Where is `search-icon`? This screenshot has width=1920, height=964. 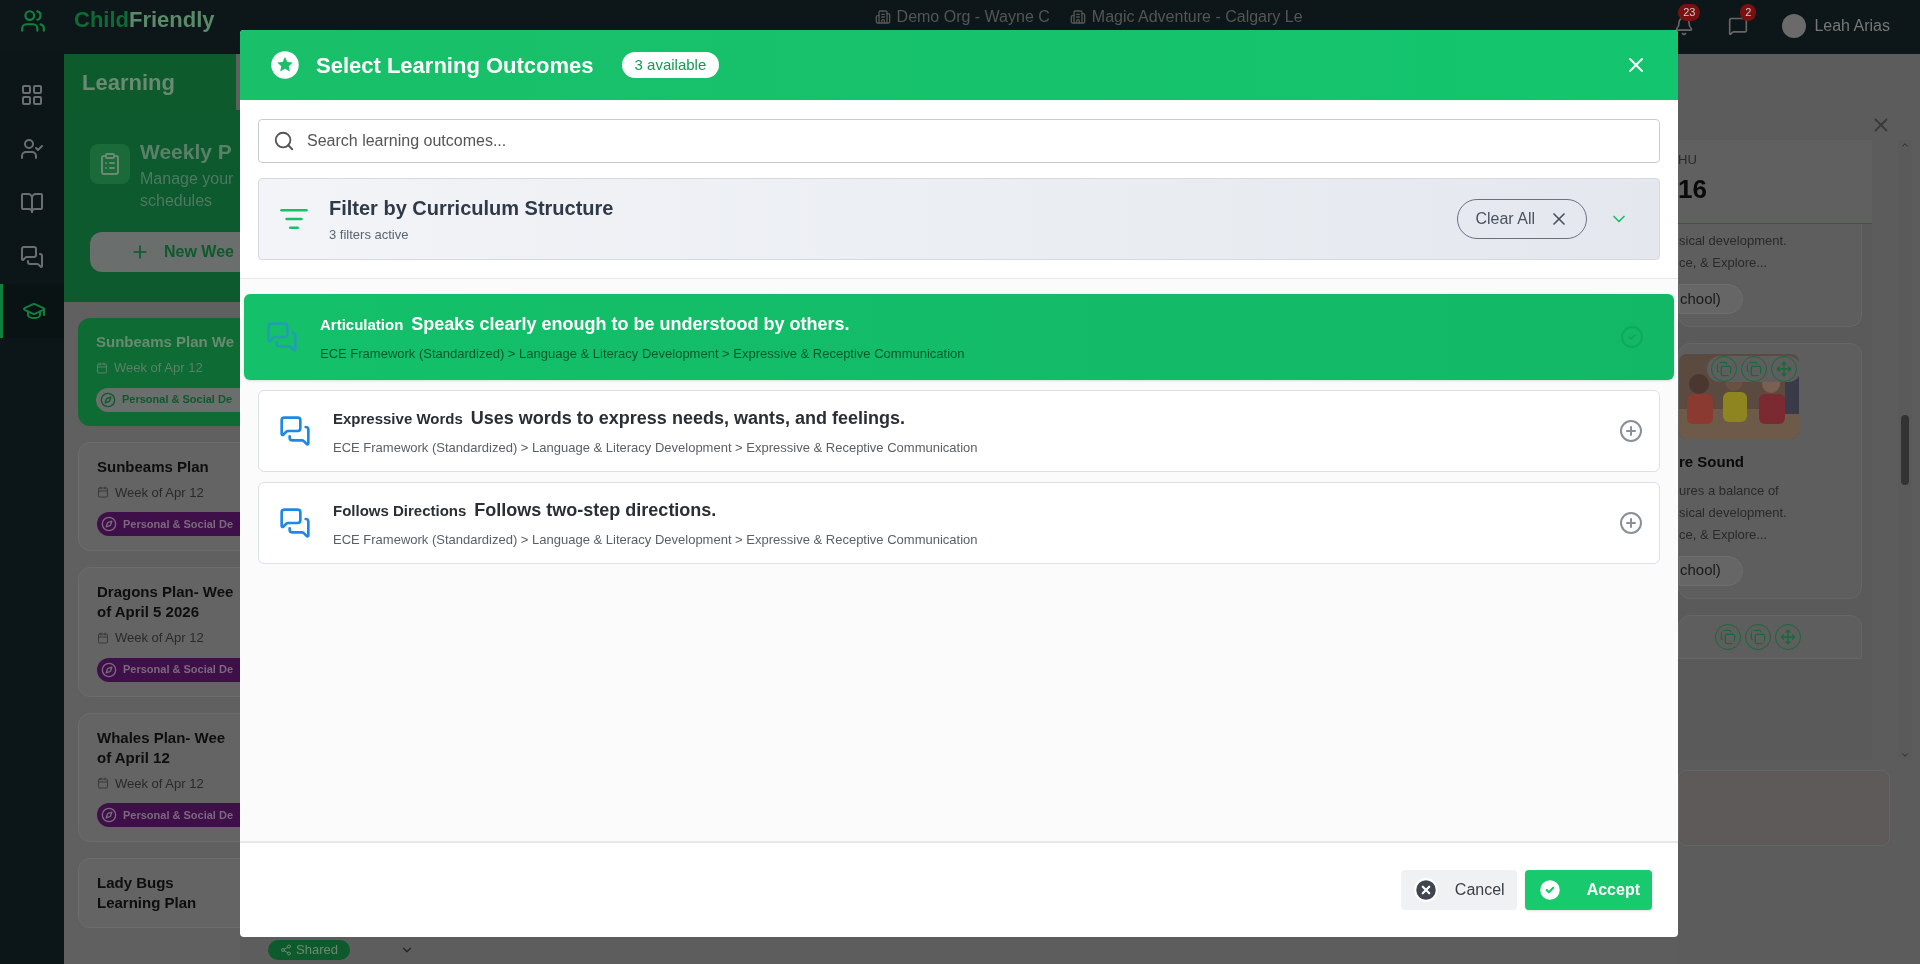 search-icon is located at coordinates (284, 141).